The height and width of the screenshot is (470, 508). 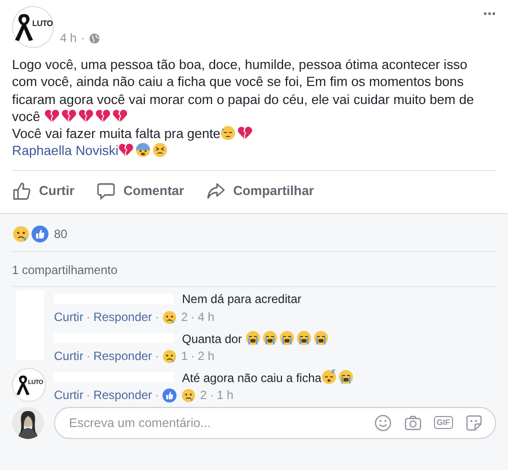 I want to click on post-text: Logo você, uma pessoa tão boa, doce, humilde, pessoa ótima acontecer isso com você, ainda não caiu a ficha que você se foi, Em fim os momentos bons ficaram agora você vai morar com o papai do céu, ele vai cuidar muito bem de você, so click(x=243, y=91).